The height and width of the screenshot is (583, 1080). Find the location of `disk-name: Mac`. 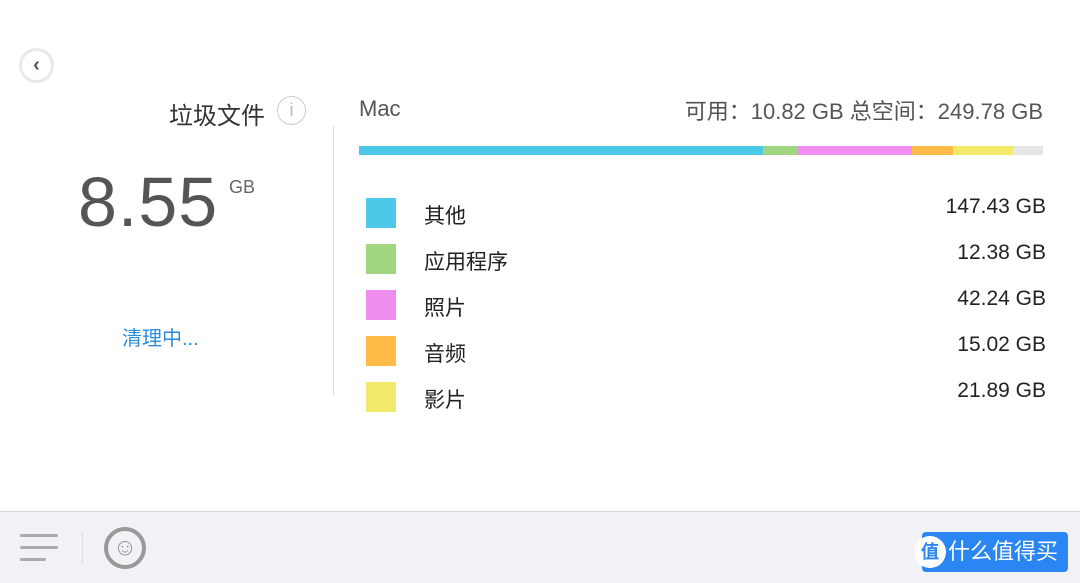

disk-name: Mac is located at coordinates (380, 108).